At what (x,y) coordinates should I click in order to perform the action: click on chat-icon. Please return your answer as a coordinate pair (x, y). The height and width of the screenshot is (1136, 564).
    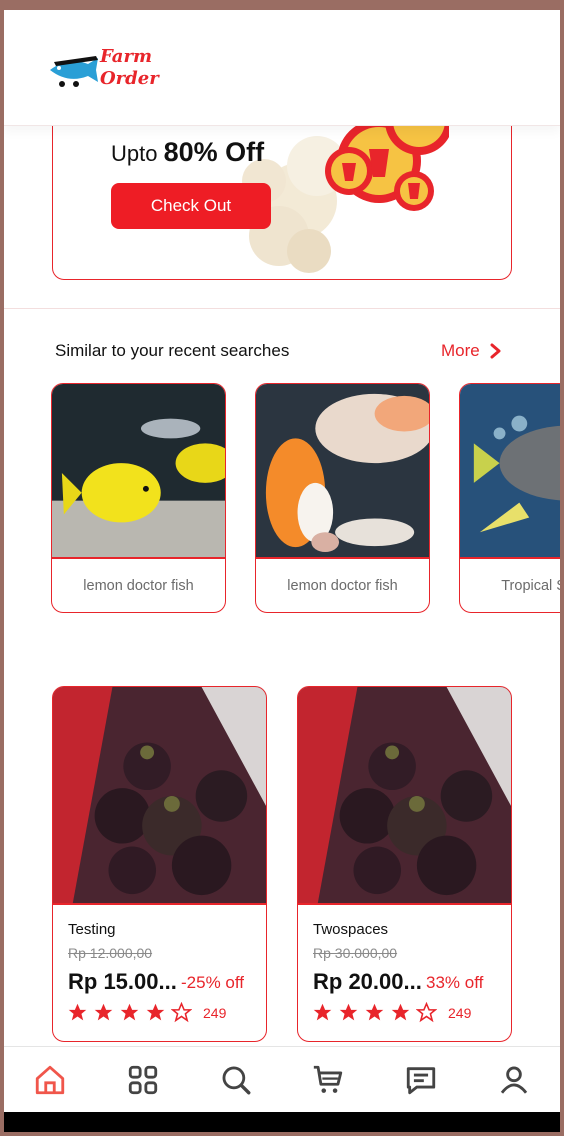
    Looking at the image, I should click on (421, 1080).